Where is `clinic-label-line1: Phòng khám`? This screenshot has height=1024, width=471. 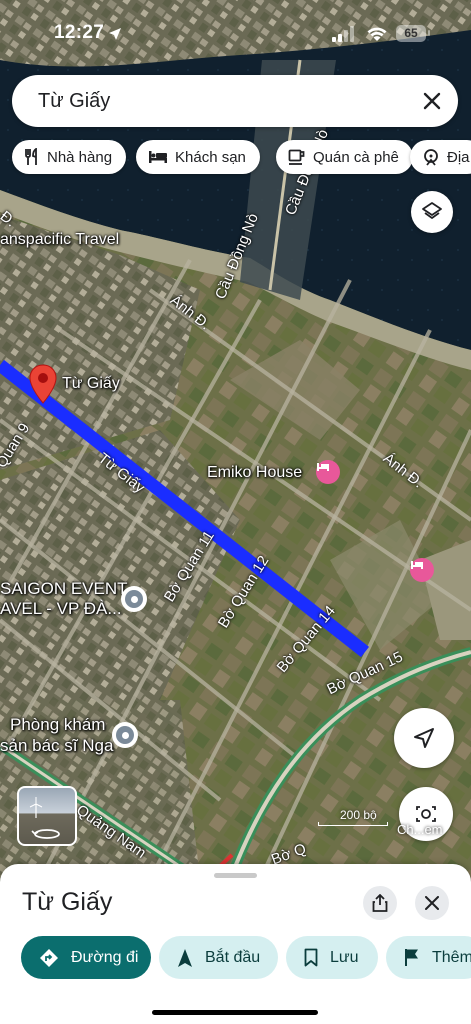 clinic-label-line1: Phòng khám is located at coordinates (57, 725).